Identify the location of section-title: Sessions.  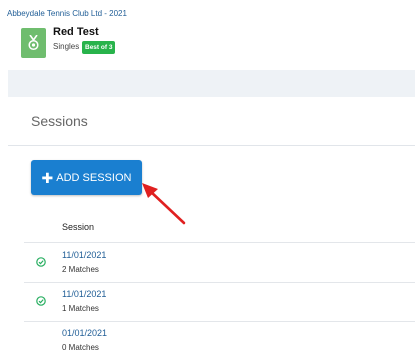
(59, 121).